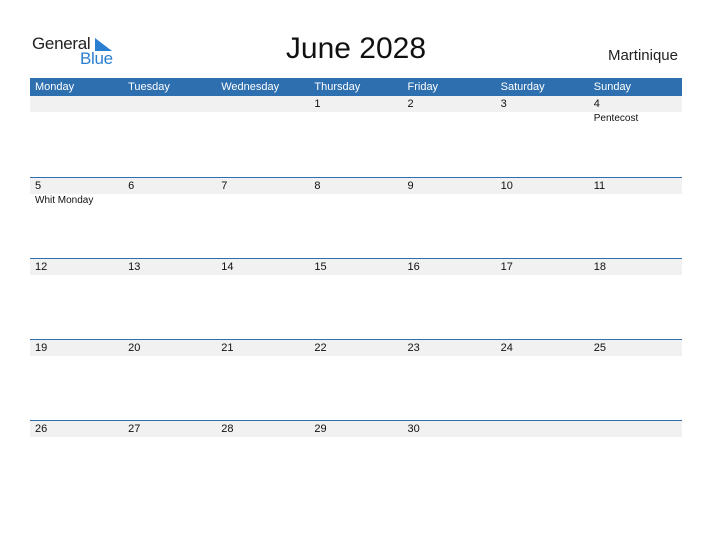 The width and height of the screenshot is (712, 550). What do you see at coordinates (356, 348) in the screenshot?
I see `date-strip: 19 20 21 22 23 24 25` at bounding box center [356, 348].